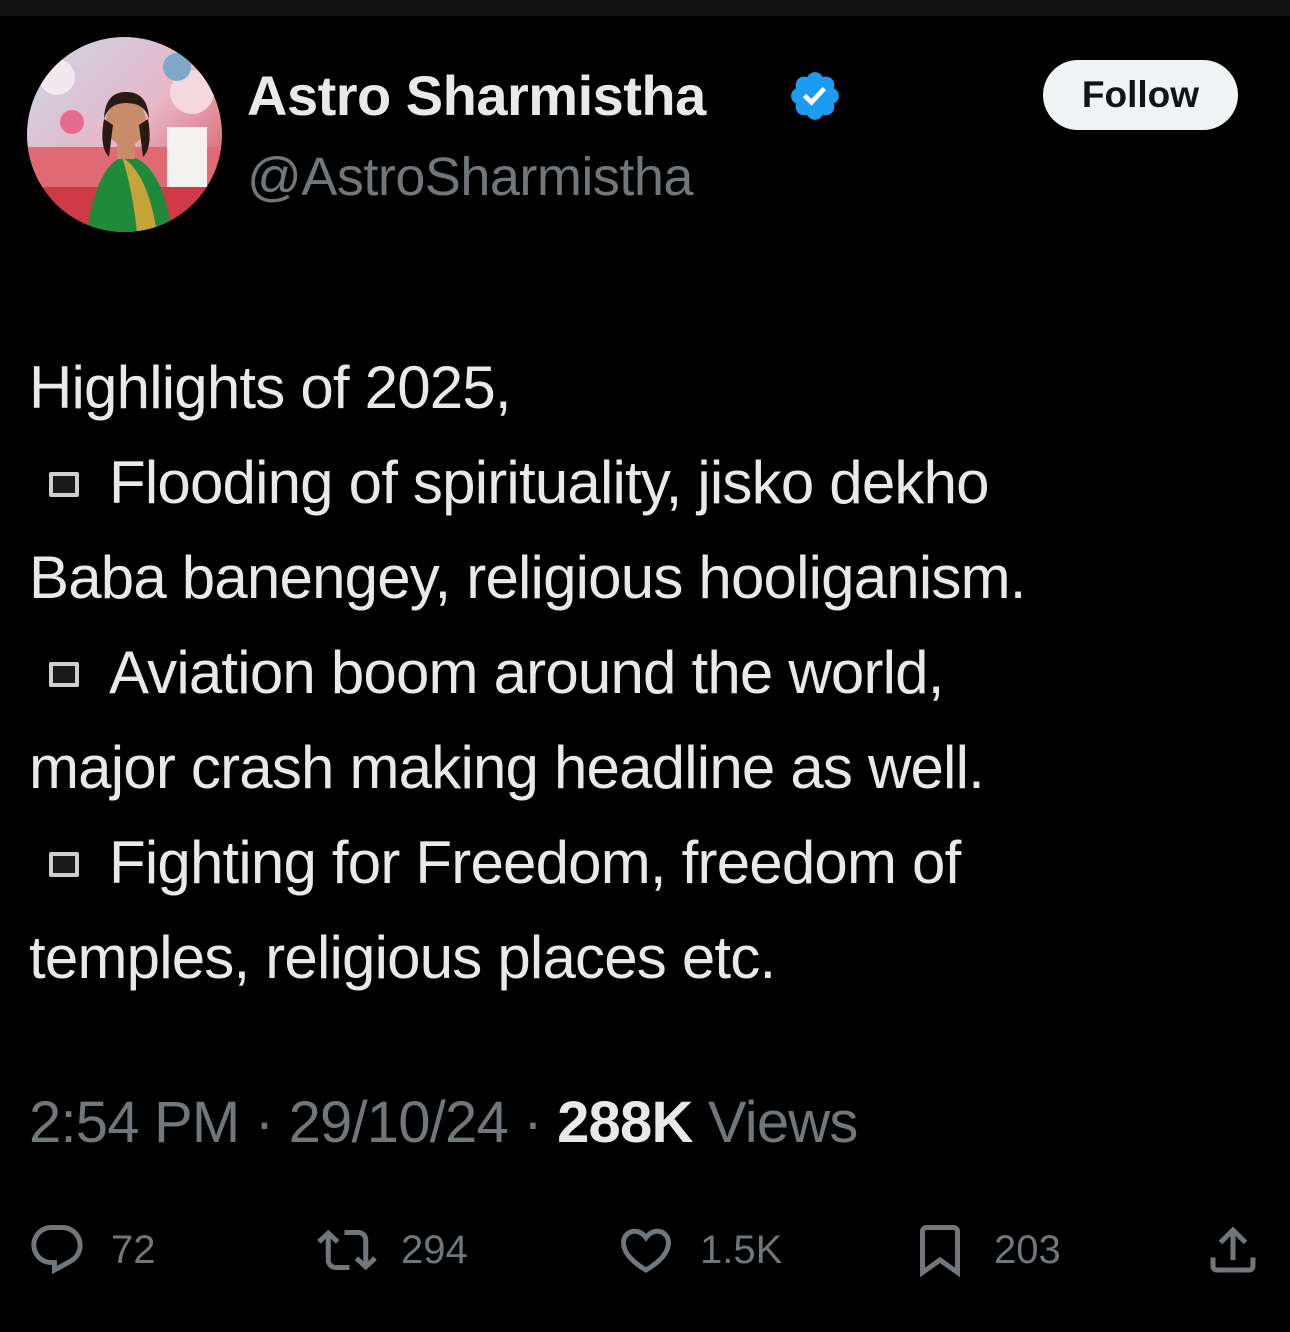 The image size is (1290, 1332). Describe the element at coordinates (402, 957) in the screenshot. I see `tweet-line-text: temples, religious places etc.` at that location.